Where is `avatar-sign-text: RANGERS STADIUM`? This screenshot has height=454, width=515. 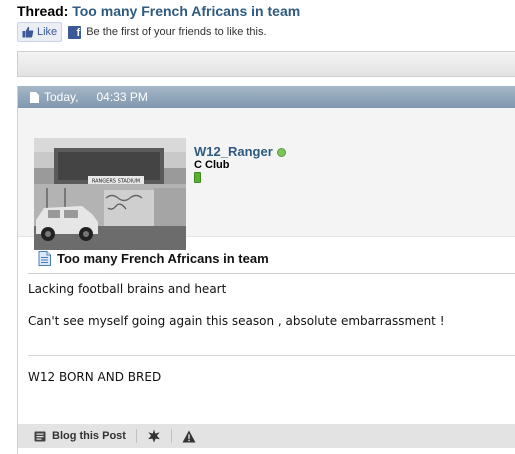
avatar-sign-text: RANGERS STADIUM is located at coordinates (116, 182).